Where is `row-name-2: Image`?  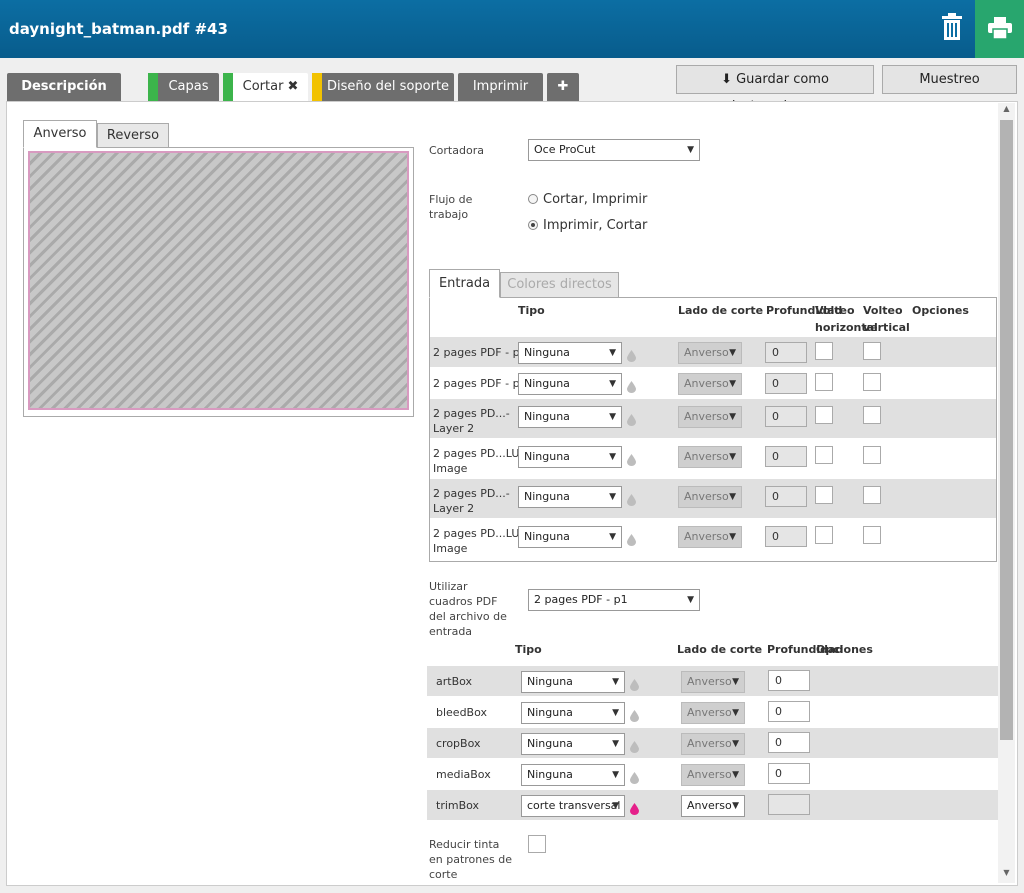
row-name-2: Image is located at coordinates (450, 548).